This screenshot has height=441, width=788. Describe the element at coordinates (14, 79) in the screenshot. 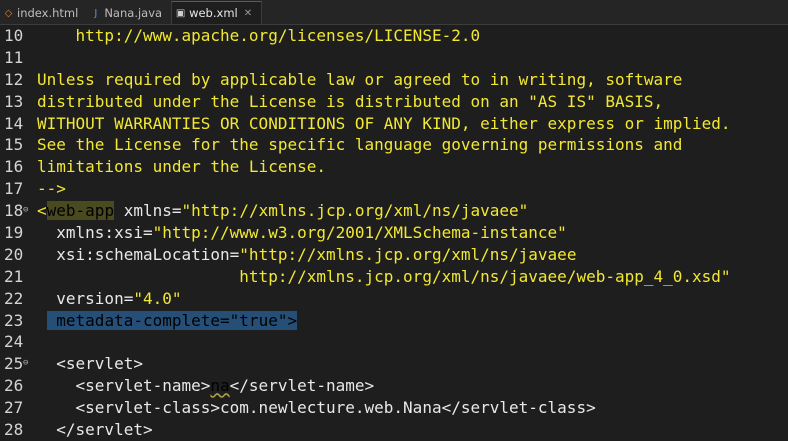

I see `line-number: 12` at that location.